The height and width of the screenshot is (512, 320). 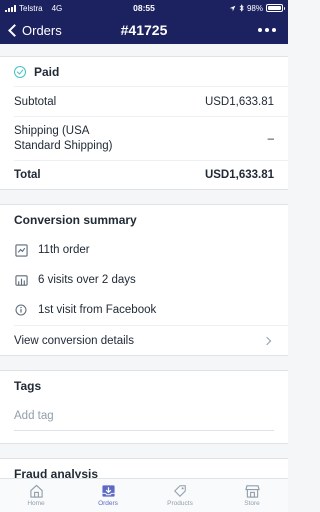 I want to click on subtotal-value: USD1,633.81, so click(x=239, y=101).